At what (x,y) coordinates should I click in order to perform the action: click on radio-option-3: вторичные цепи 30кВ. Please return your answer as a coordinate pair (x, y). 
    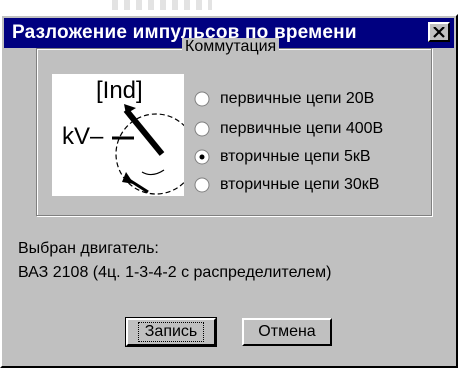
    Looking at the image, I should click on (286, 185).